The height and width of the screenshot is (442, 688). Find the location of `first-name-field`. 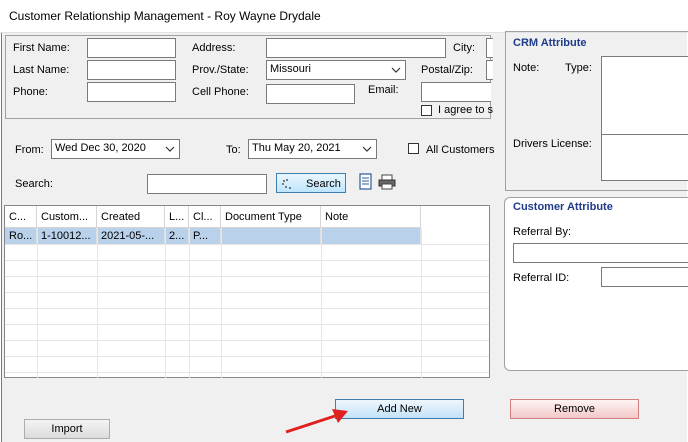

first-name-field is located at coordinates (131, 48).